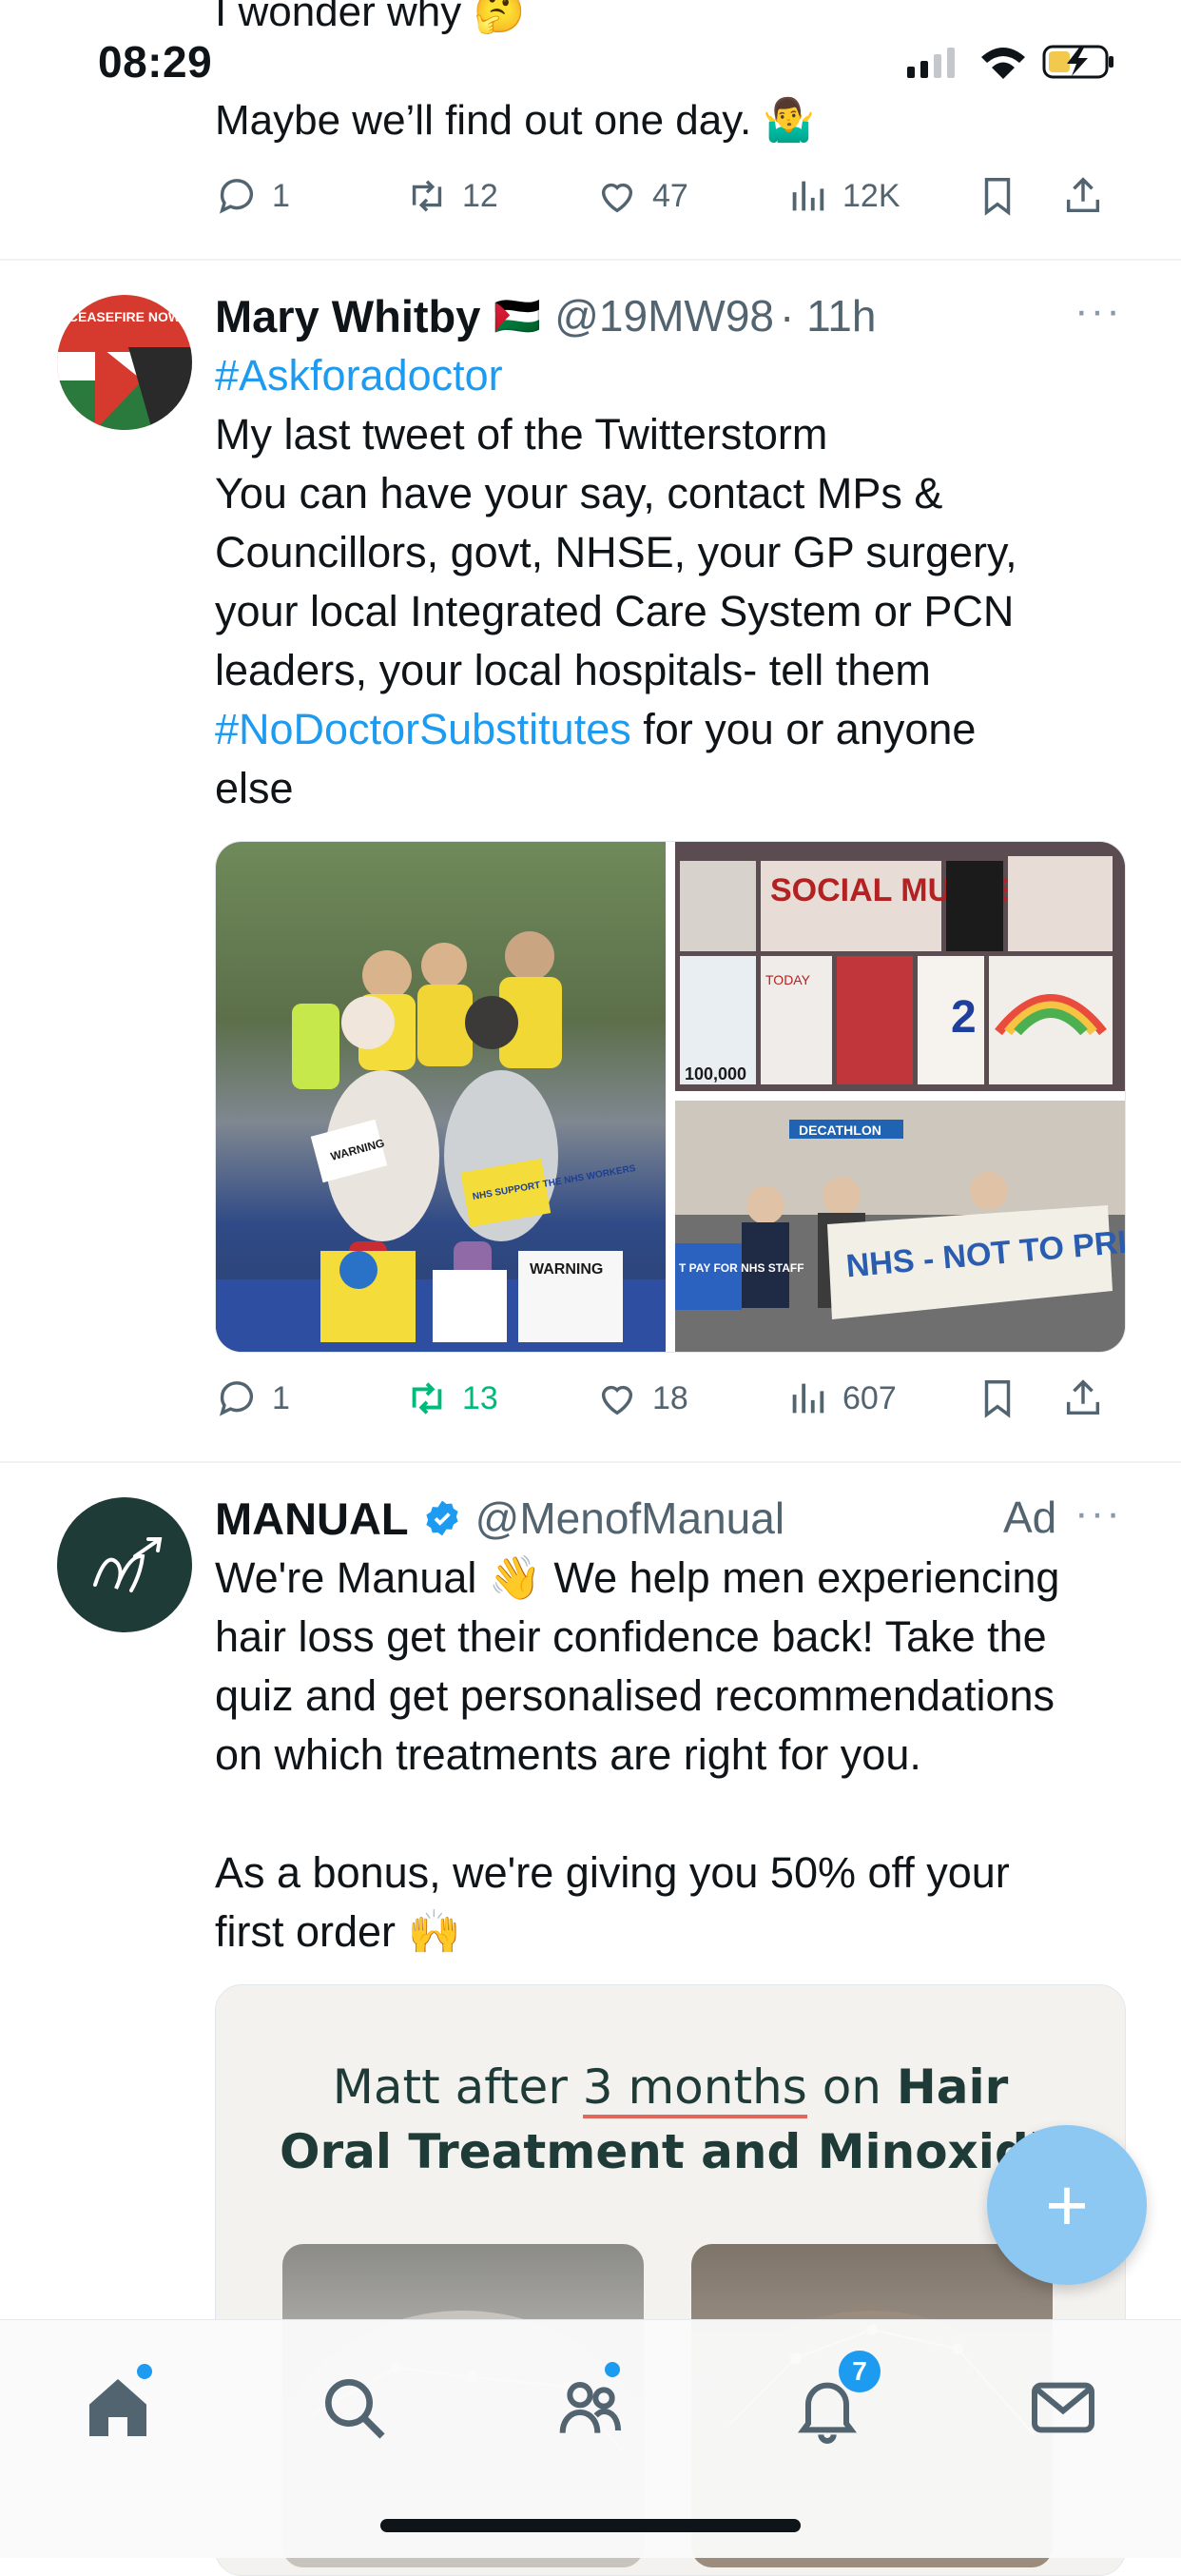 The image size is (1181, 2576). Describe the element at coordinates (637, 1578) in the screenshot. I see `ad-line: We're Manual 👋 We help men experiencing` at that location.